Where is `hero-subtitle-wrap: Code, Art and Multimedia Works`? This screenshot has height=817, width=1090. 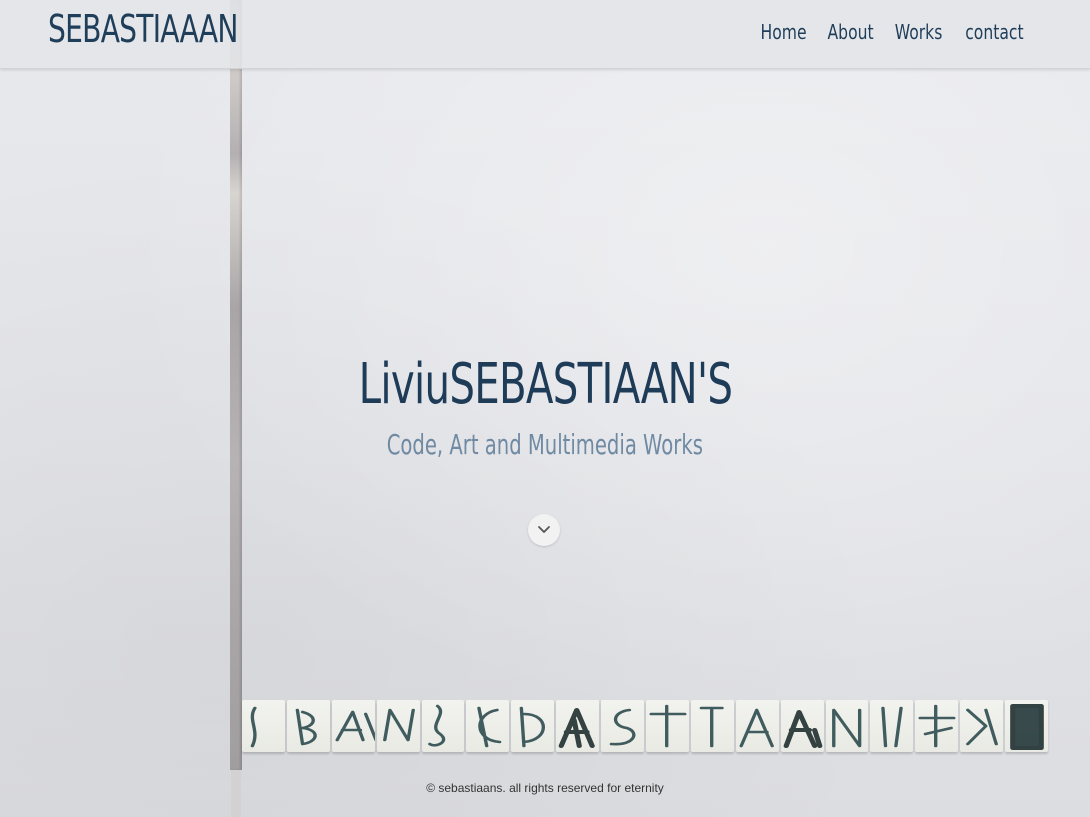
hero-subtitle-wrap: Code, Art and Multimedia Works is located at coordinates (545, 444).